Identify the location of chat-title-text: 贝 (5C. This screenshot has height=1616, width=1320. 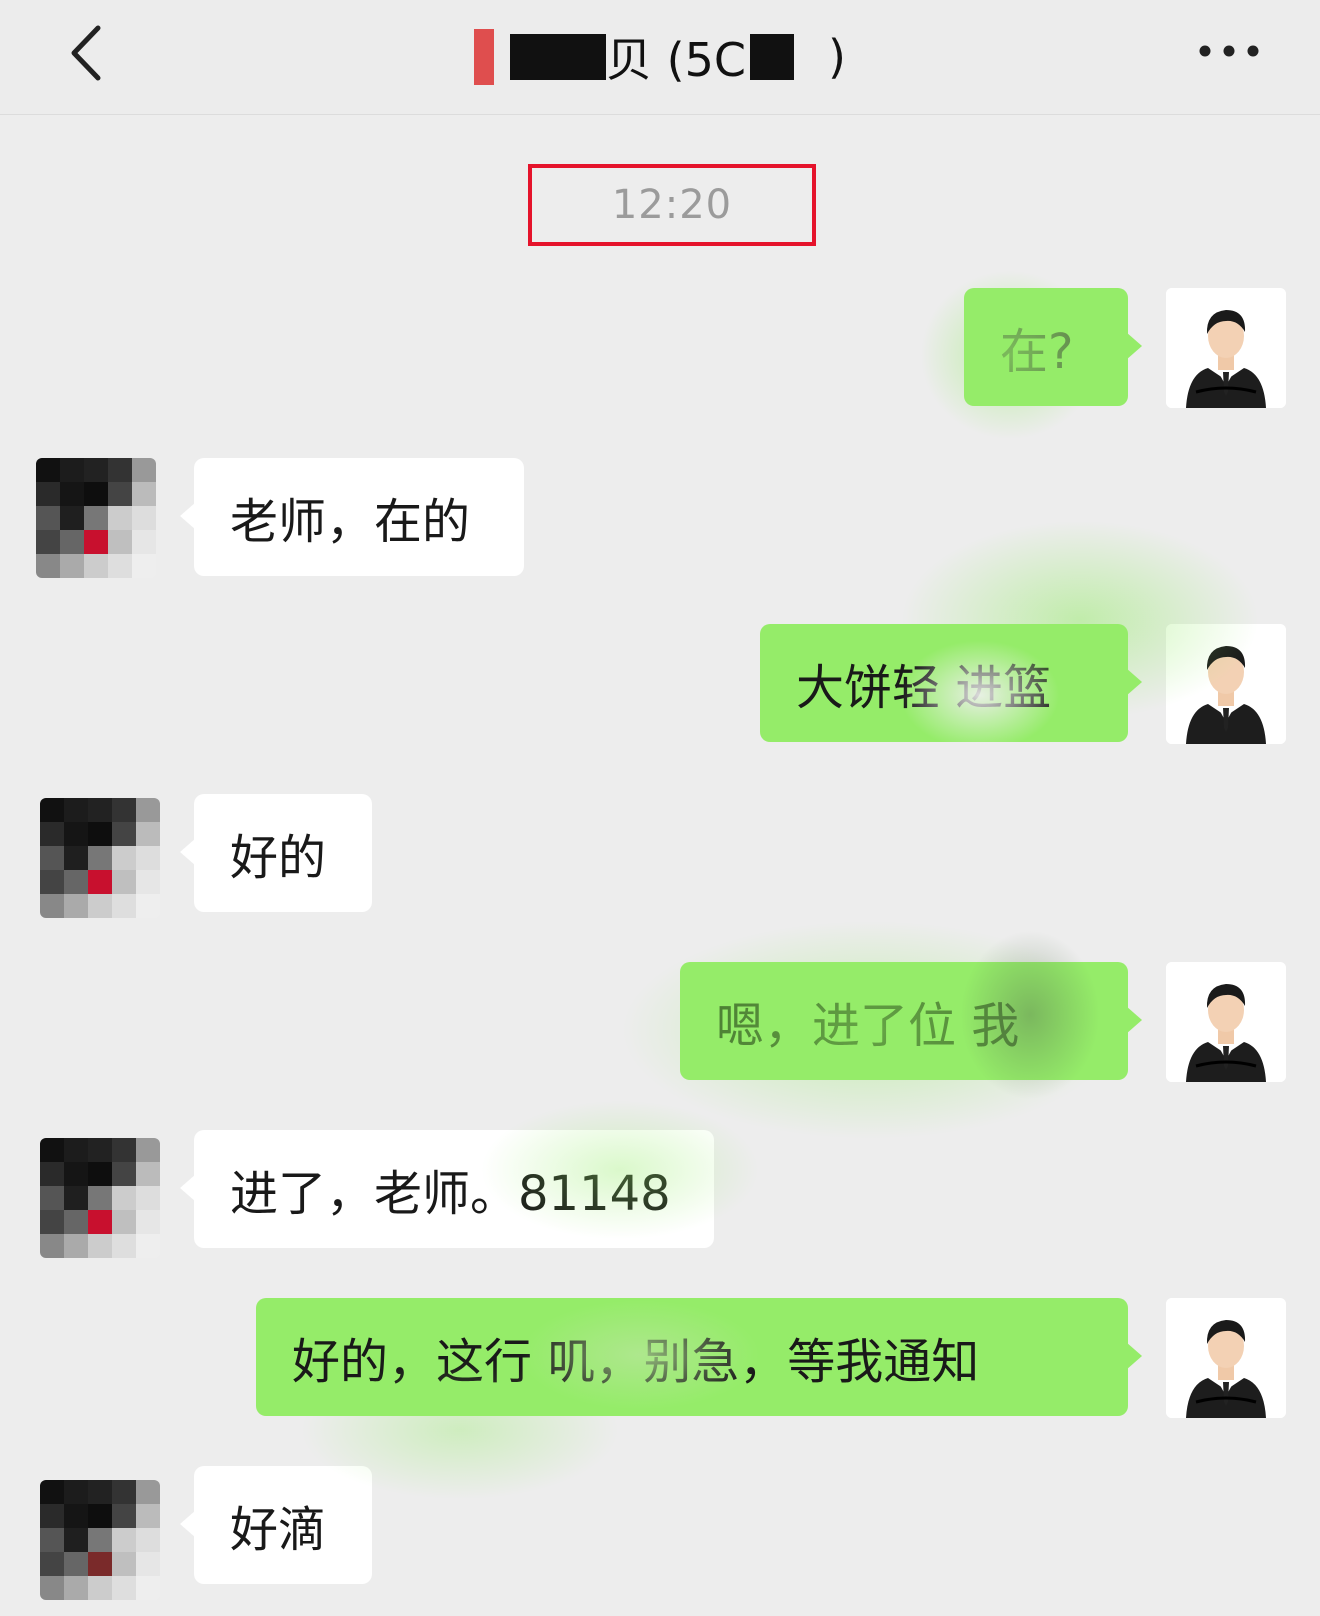
(676, 60).